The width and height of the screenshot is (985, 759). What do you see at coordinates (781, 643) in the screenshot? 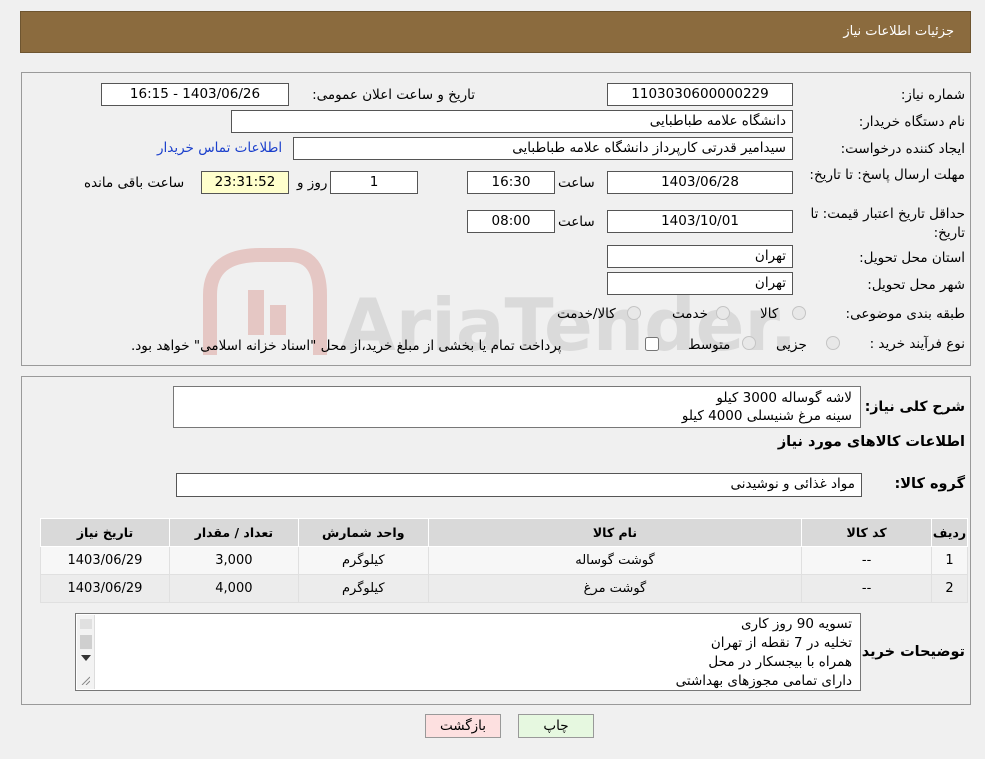
I see `buyer-note-line-2: تخلیه در 7 نقطه از تهران` at bounding box center [781, 643].